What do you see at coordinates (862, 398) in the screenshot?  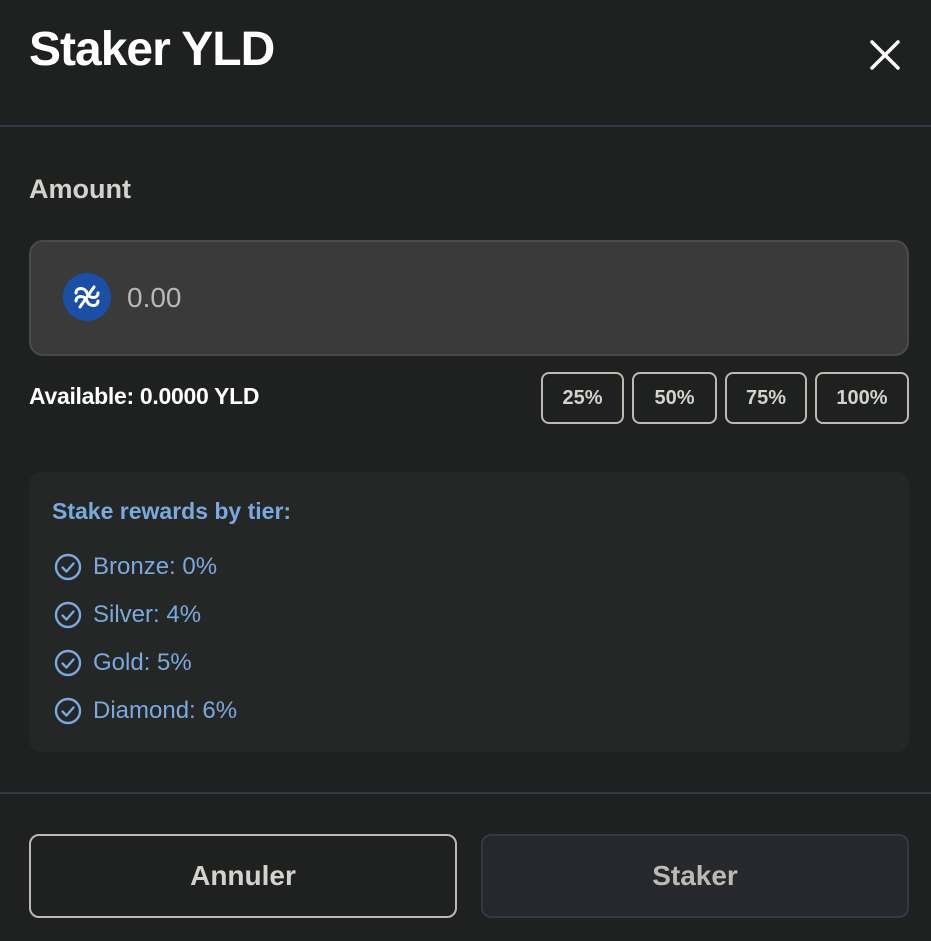 I see `percent-100-button: 100%` at bounding box center [862, 398].